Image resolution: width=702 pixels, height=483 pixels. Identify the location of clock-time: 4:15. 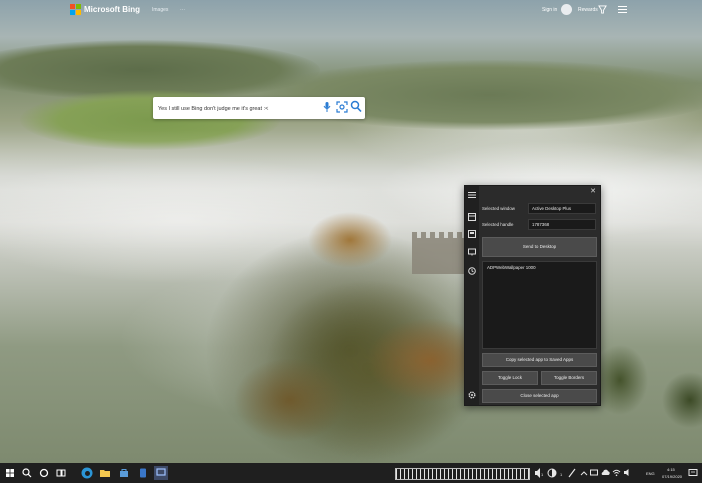
(671, 469).